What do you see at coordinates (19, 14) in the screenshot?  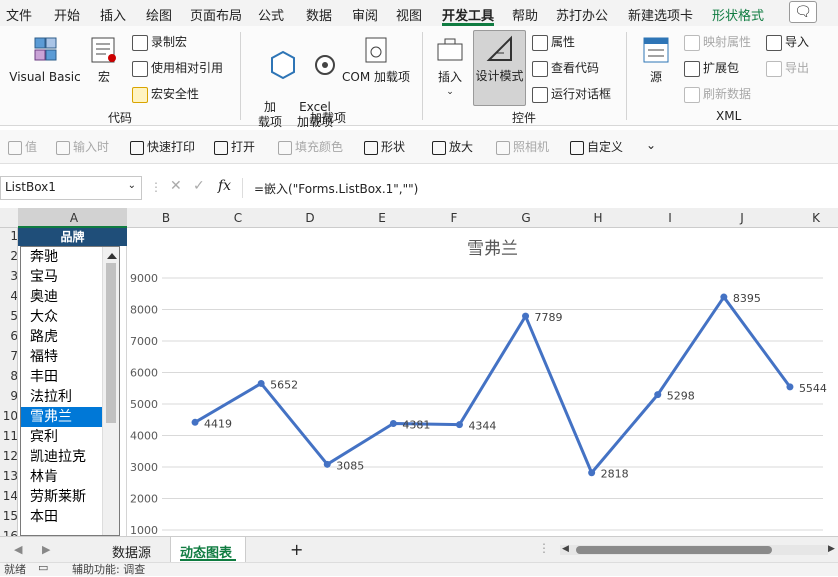 I see `ribbon-tab: 文件` at bounding box center [19, 14].